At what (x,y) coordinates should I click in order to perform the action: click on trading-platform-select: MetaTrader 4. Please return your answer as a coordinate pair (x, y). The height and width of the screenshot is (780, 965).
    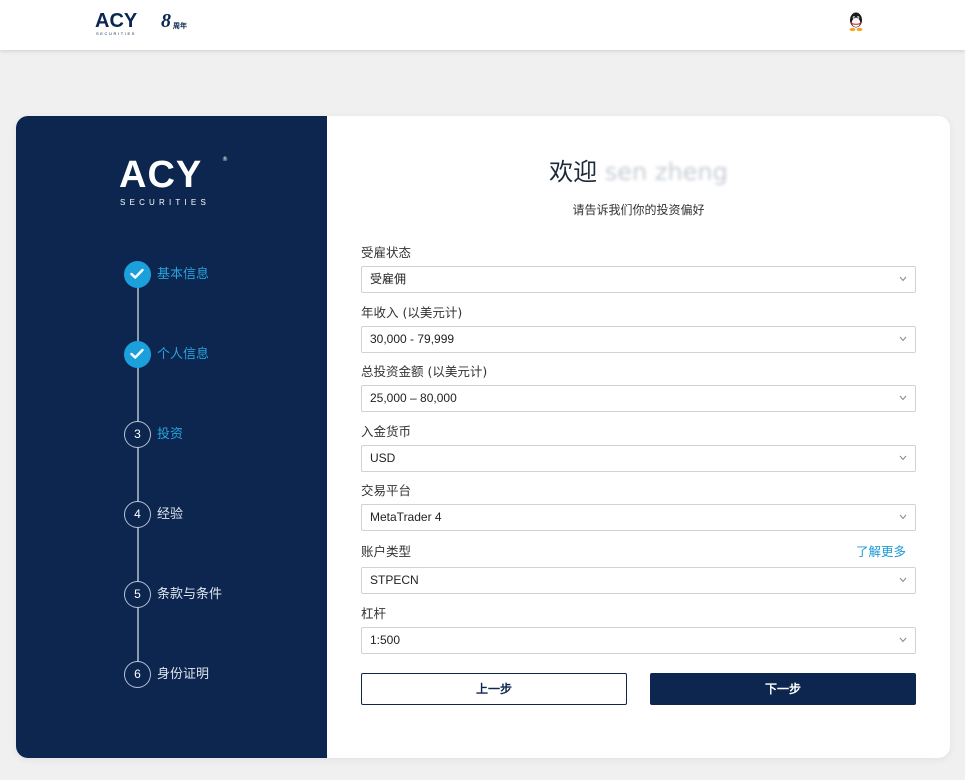
    Looking at the image, I should click on (638, 517).